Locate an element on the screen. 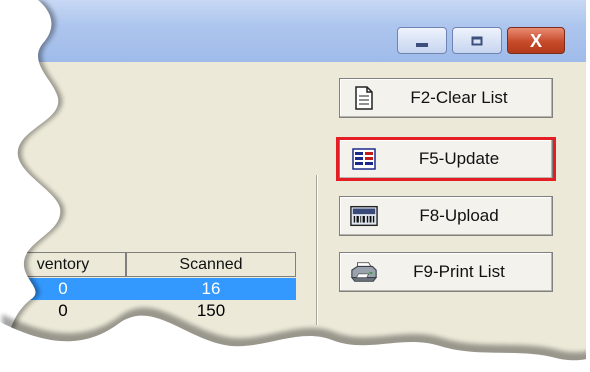 This screenshot has height=372, width=590. scanned-cell: 16 is located at coordinates (211, 288).